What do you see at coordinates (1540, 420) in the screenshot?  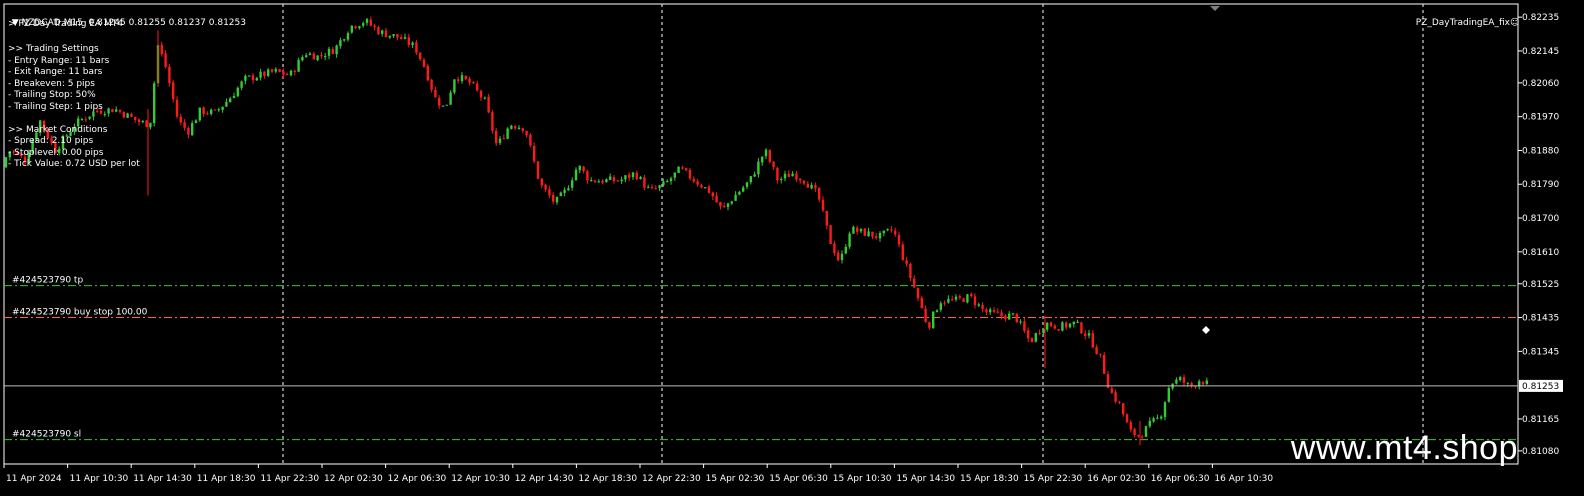 I see `y-tick-label: 0.81165` at bounding box center [1540, 420].